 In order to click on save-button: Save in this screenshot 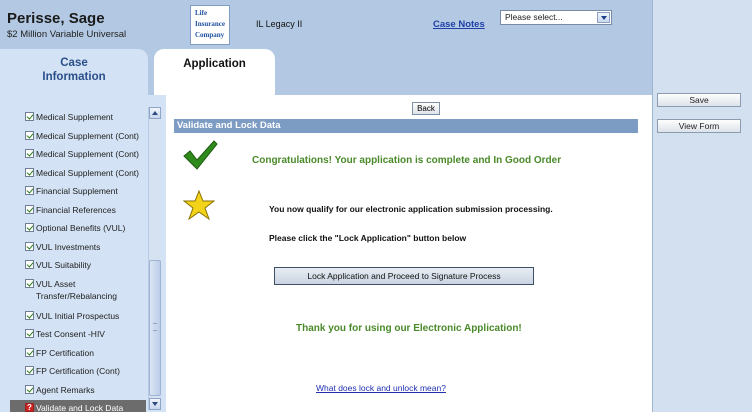, I will do `click(699, 100)`.